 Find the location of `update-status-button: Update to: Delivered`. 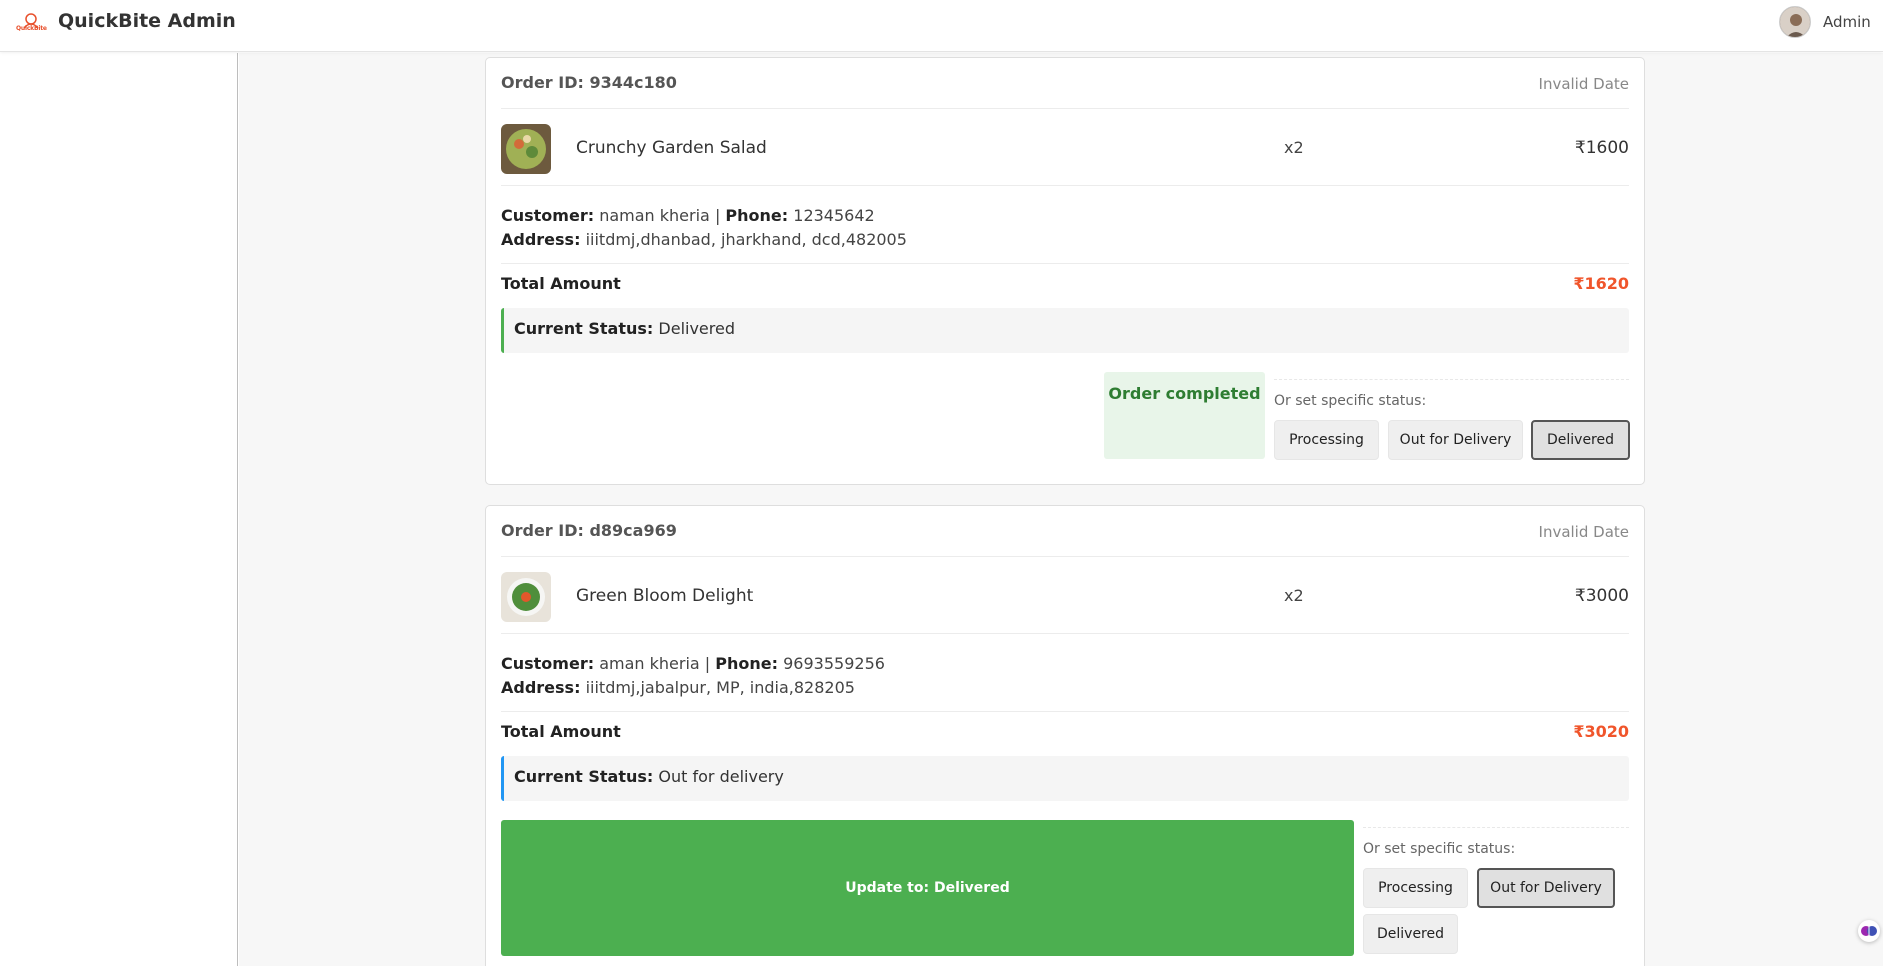

update-status-button: Update to: Delivered is located at coordinates (927, 888).